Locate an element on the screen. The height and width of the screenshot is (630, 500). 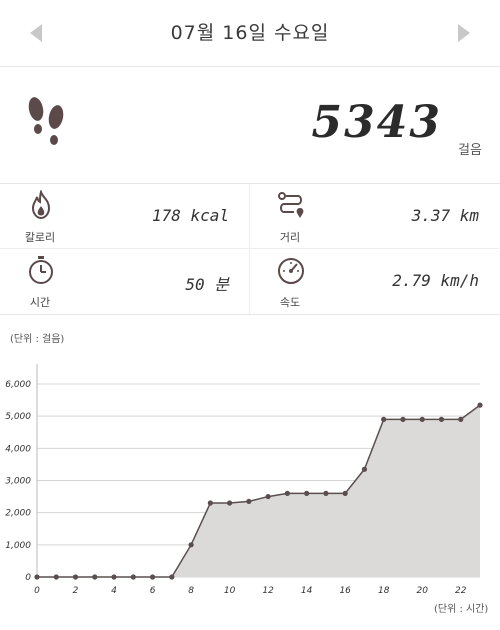
stat-calories-value: 178 kcal is located at coordinates (190, 215).